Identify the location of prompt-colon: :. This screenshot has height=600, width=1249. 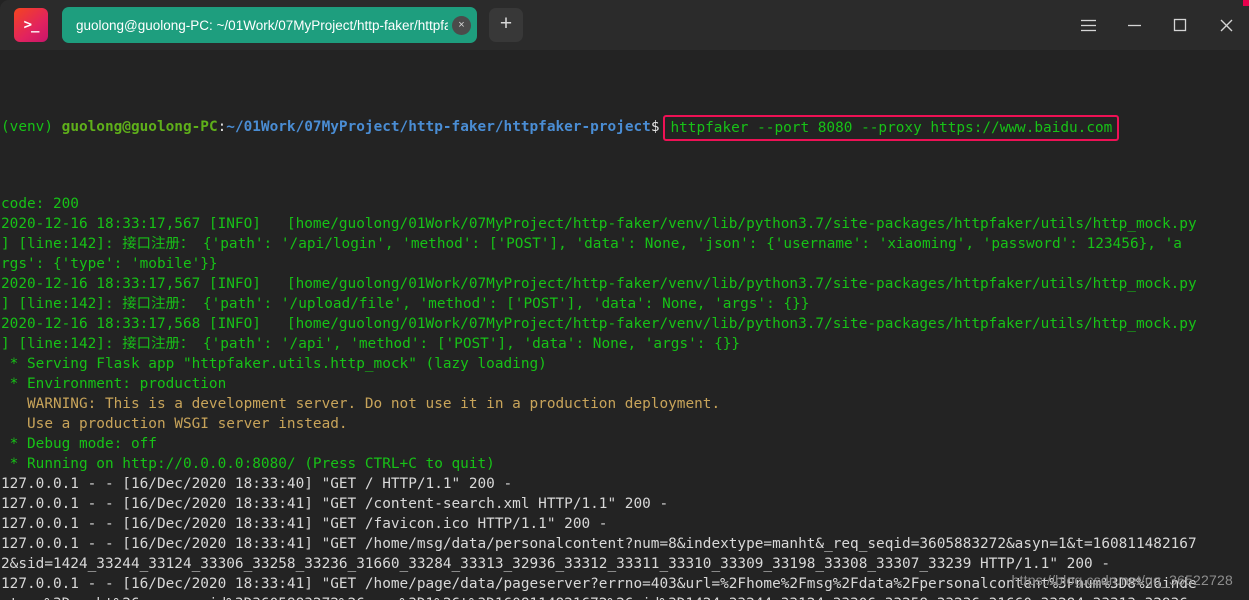
(222, 127).